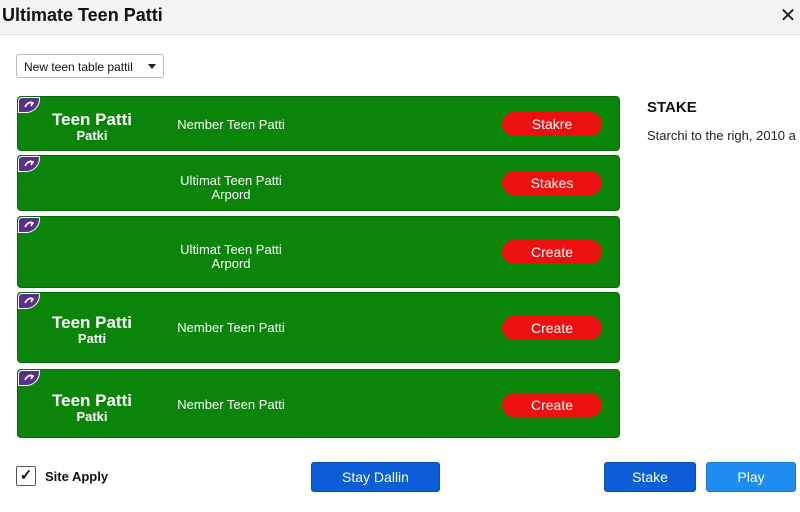  Describe the element at coordinates (92, 338) in the screenshot. I see `game-logo-subtitle: Patti` at that location.